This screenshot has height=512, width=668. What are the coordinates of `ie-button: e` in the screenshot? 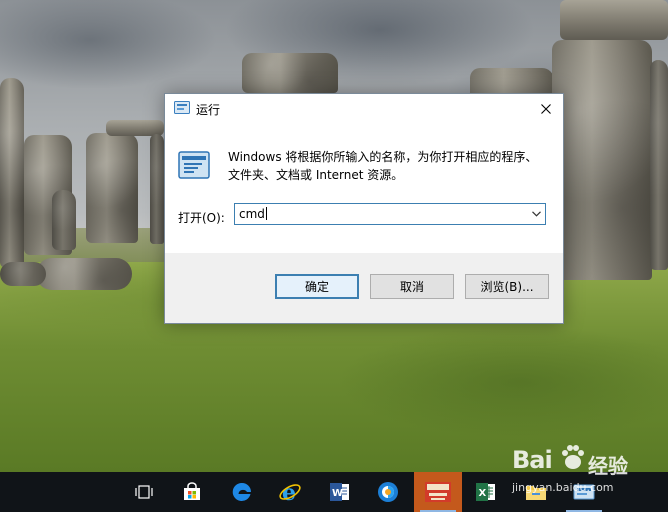 It's located at (290, 492).